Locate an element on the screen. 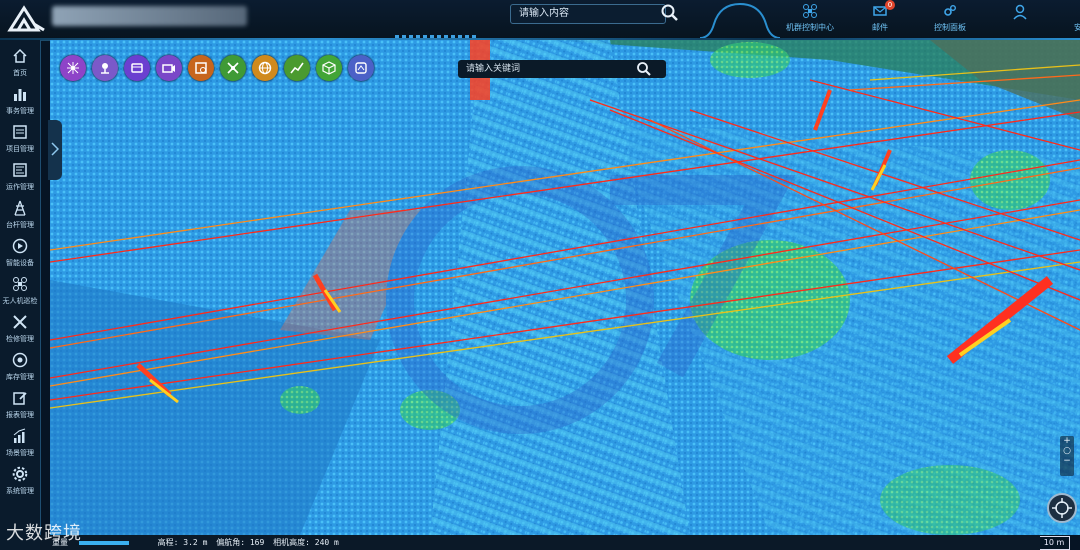  sidebar-item-affairs: 事务管理 is located at coordinates (20, 100).